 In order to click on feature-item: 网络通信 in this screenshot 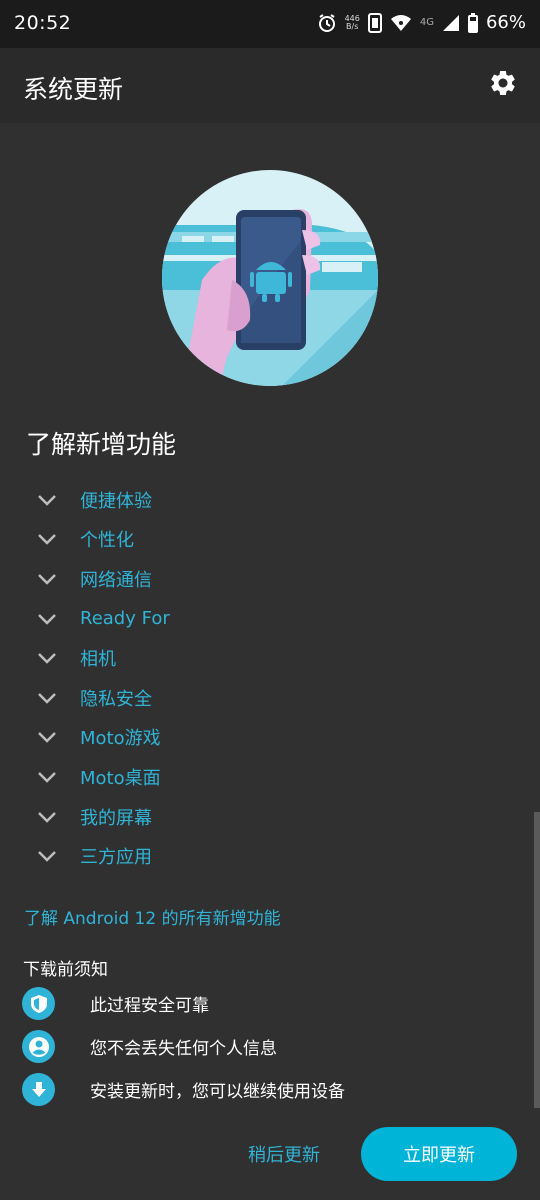, I will do `click(276, 579)`.